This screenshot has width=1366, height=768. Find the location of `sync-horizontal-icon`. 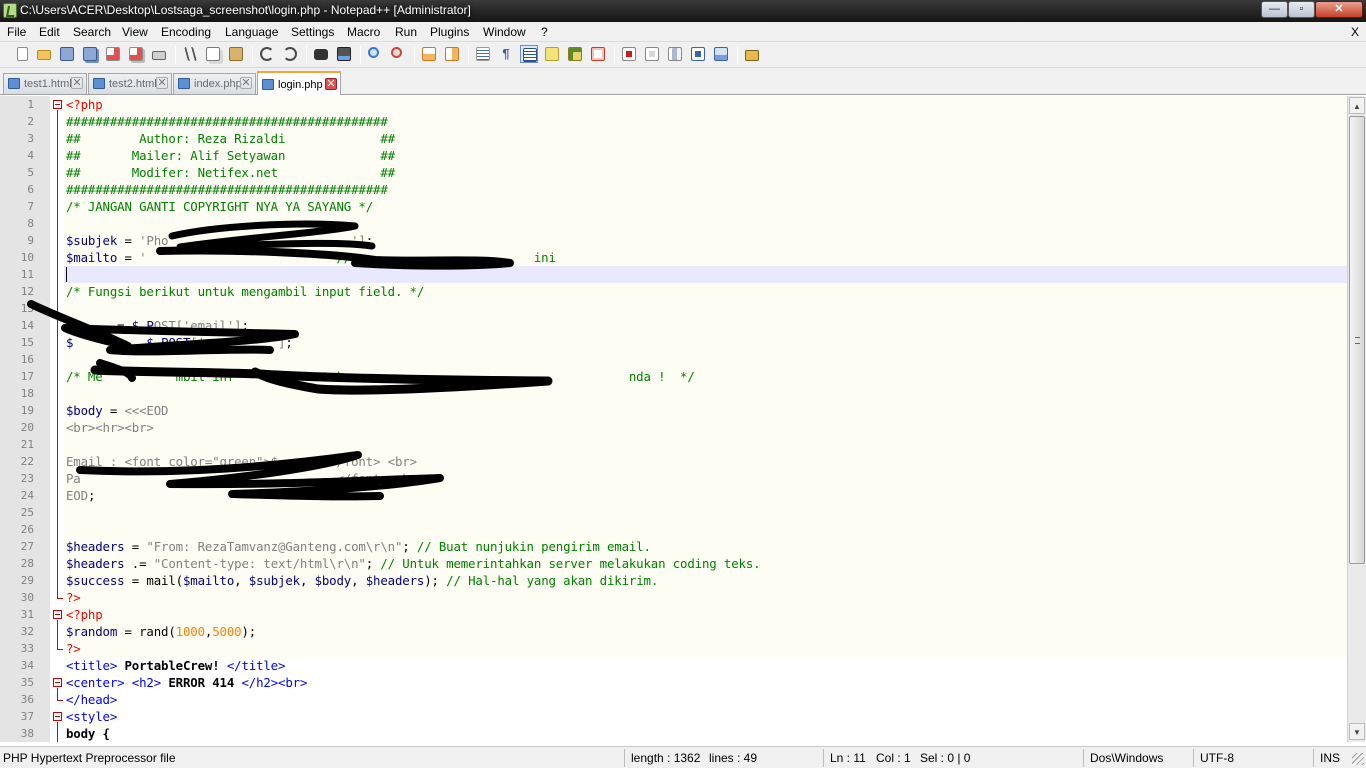

sync-horizontal-icon is located at coordinates (452, 54).